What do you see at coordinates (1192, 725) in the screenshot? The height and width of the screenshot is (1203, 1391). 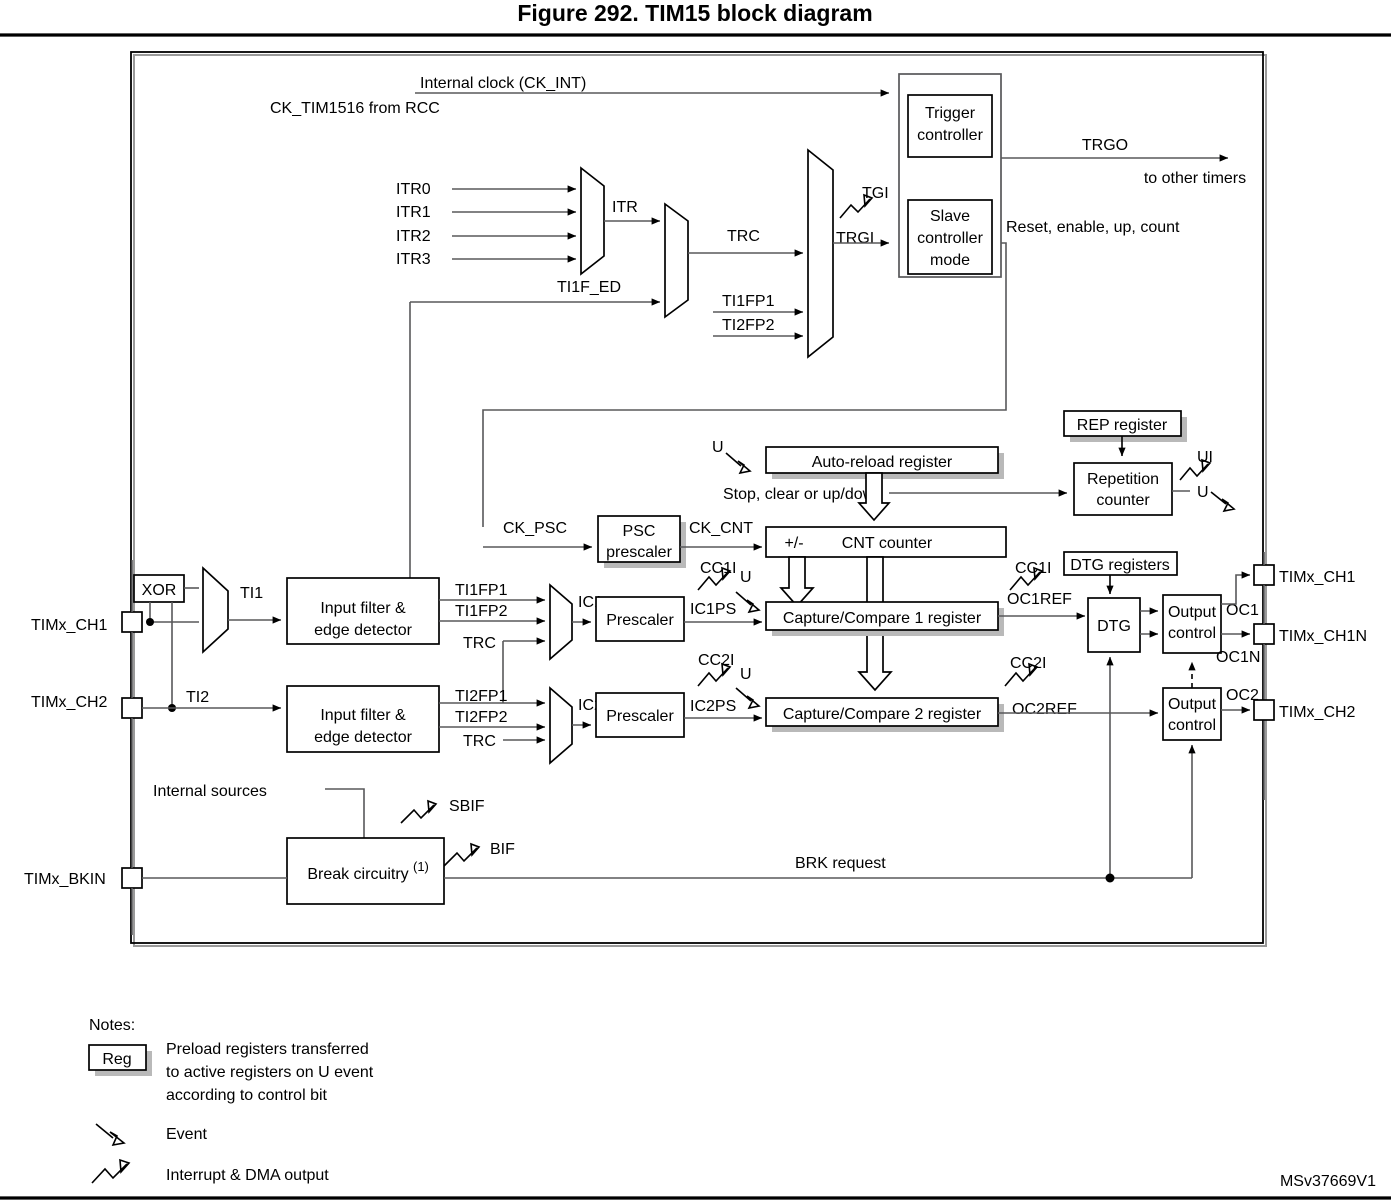 I see `output-control-2-line2: control` at bounding box center [1192, 725].